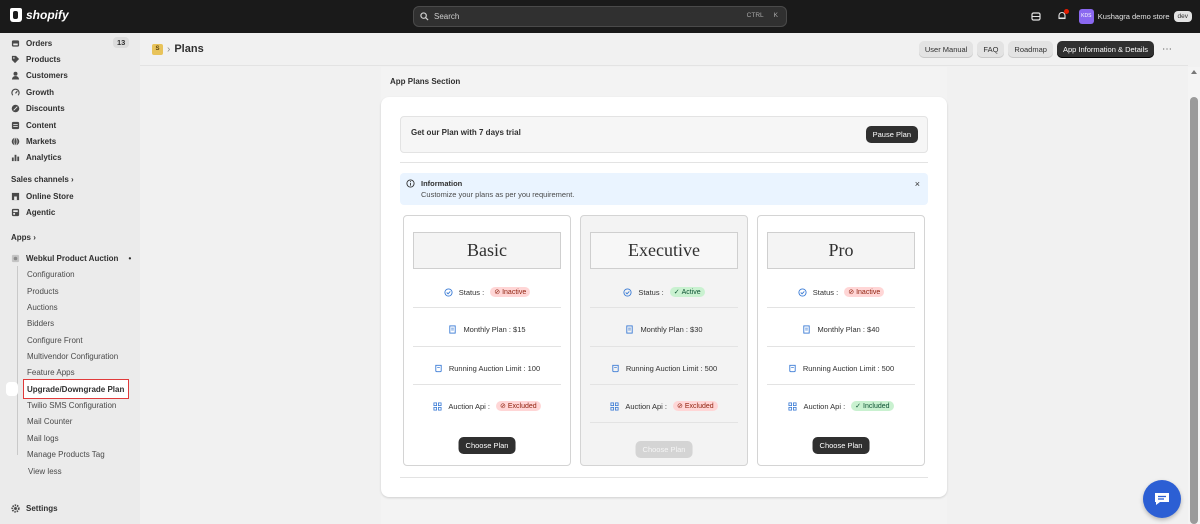  What do you see at coordinates (775, 15) in the screenshot?
I see `shortcut-key: K` at bounding box center [775, 15].